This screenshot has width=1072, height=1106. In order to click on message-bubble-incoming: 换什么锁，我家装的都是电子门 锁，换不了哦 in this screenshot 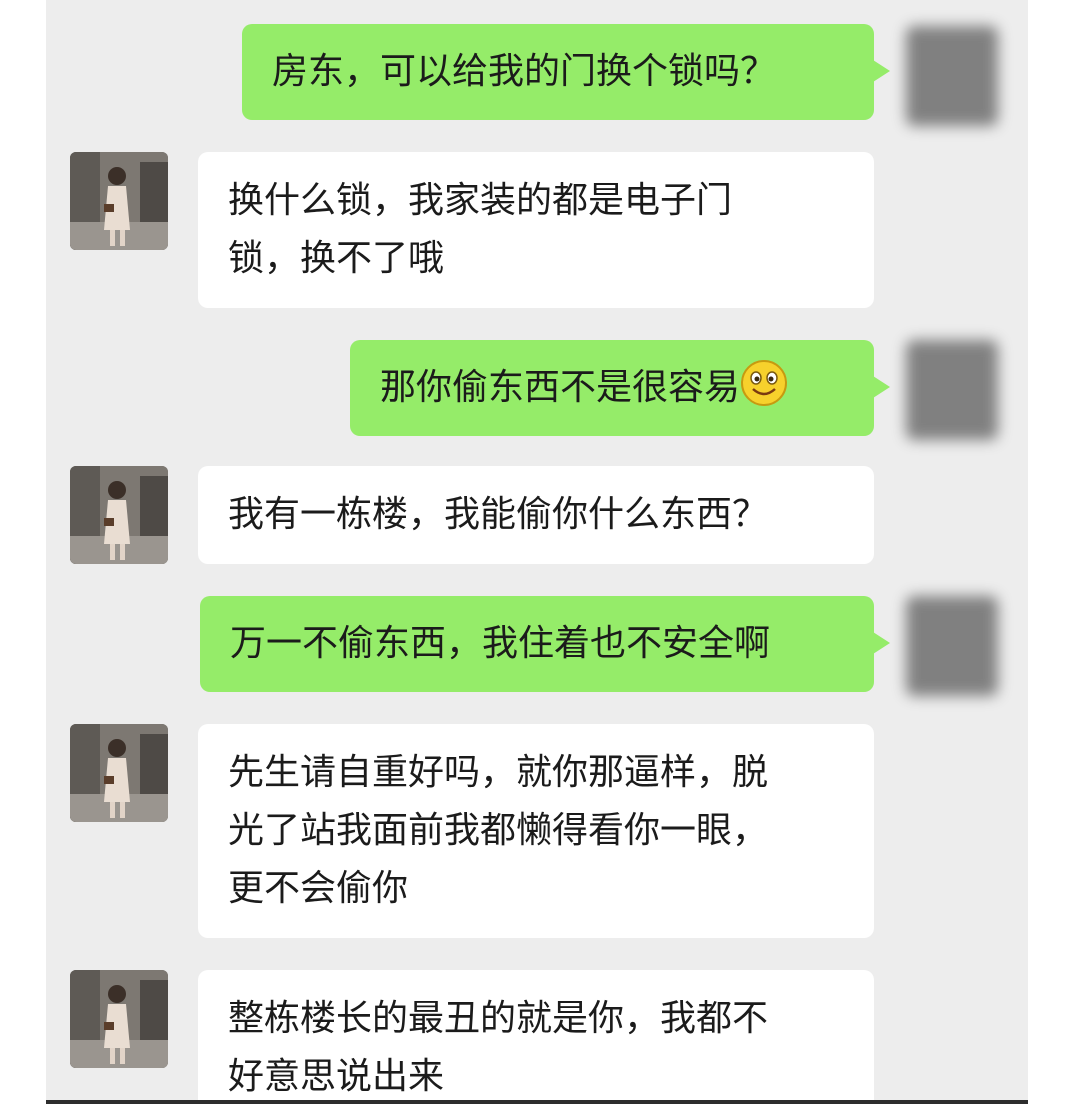, I will do `click(536, 230)`.